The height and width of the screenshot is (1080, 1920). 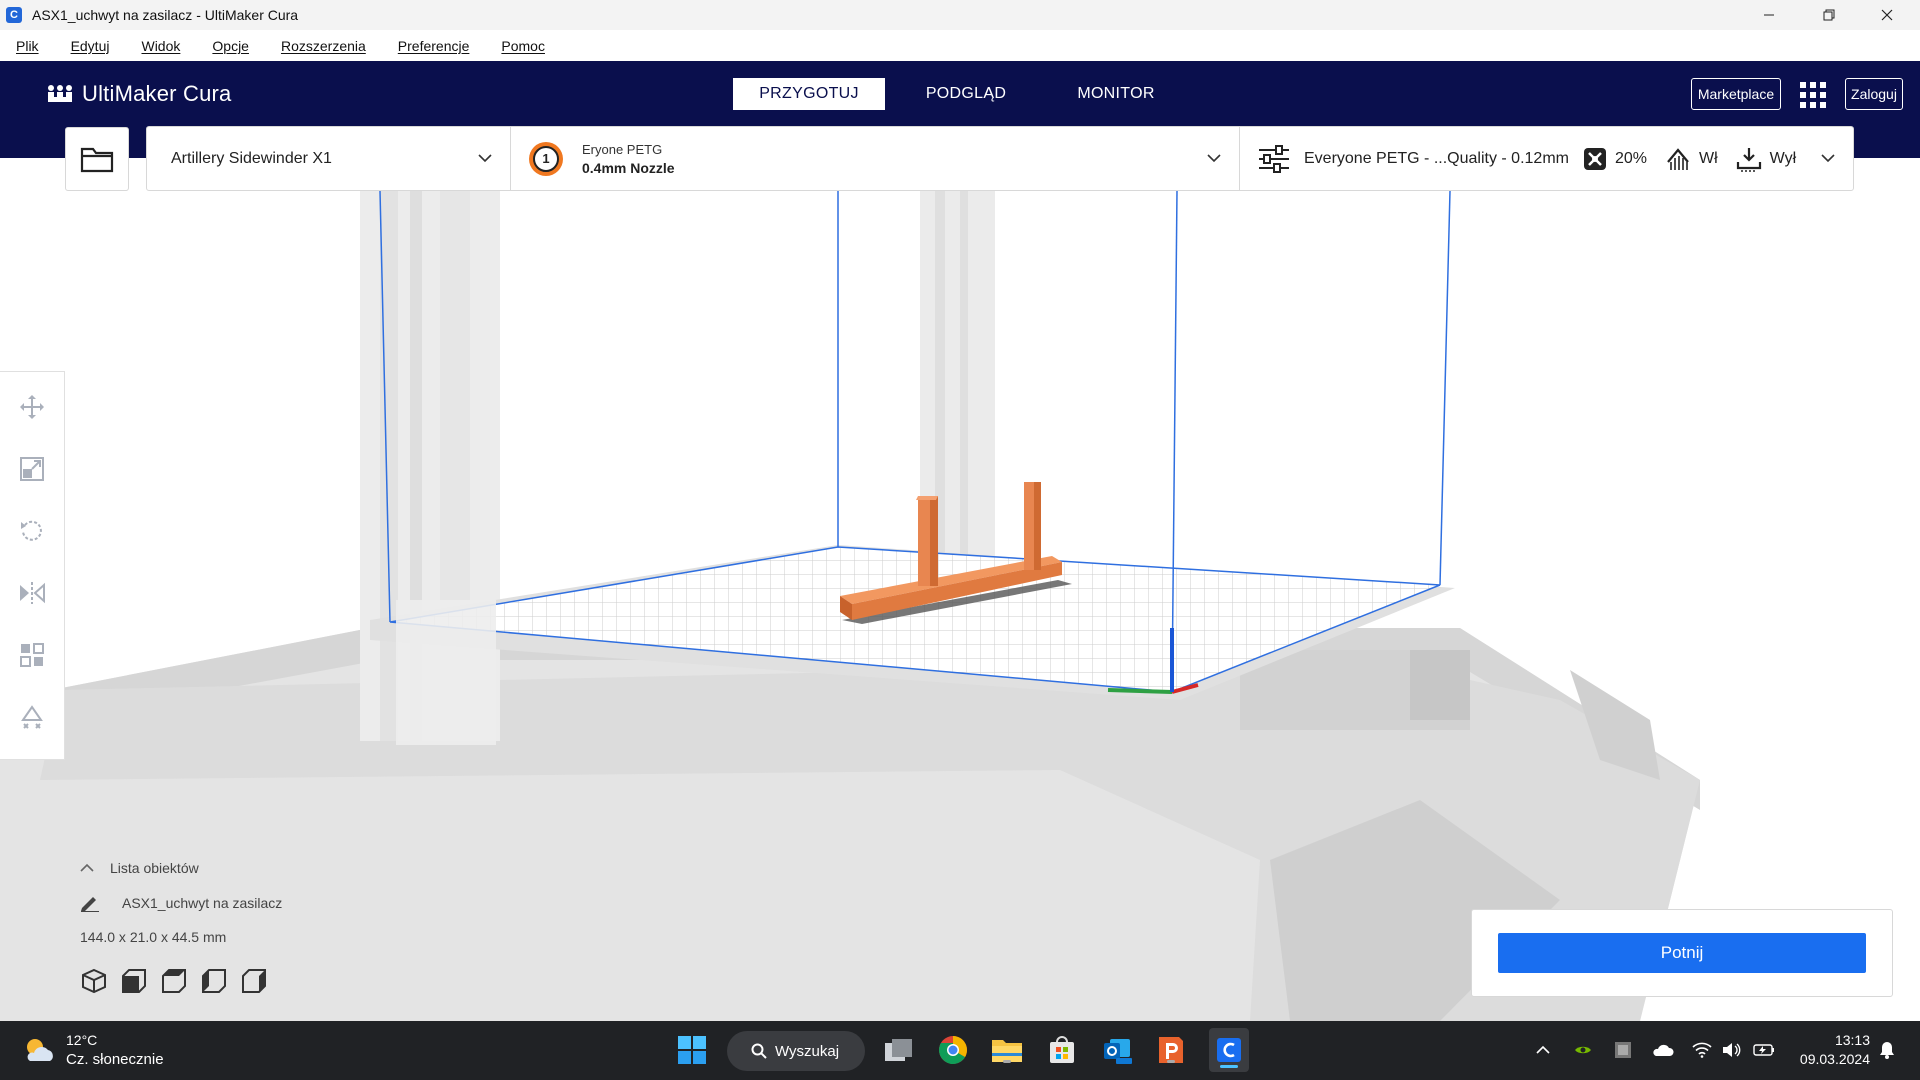 I want to click on scale-icon, so click(x=32, y=468).